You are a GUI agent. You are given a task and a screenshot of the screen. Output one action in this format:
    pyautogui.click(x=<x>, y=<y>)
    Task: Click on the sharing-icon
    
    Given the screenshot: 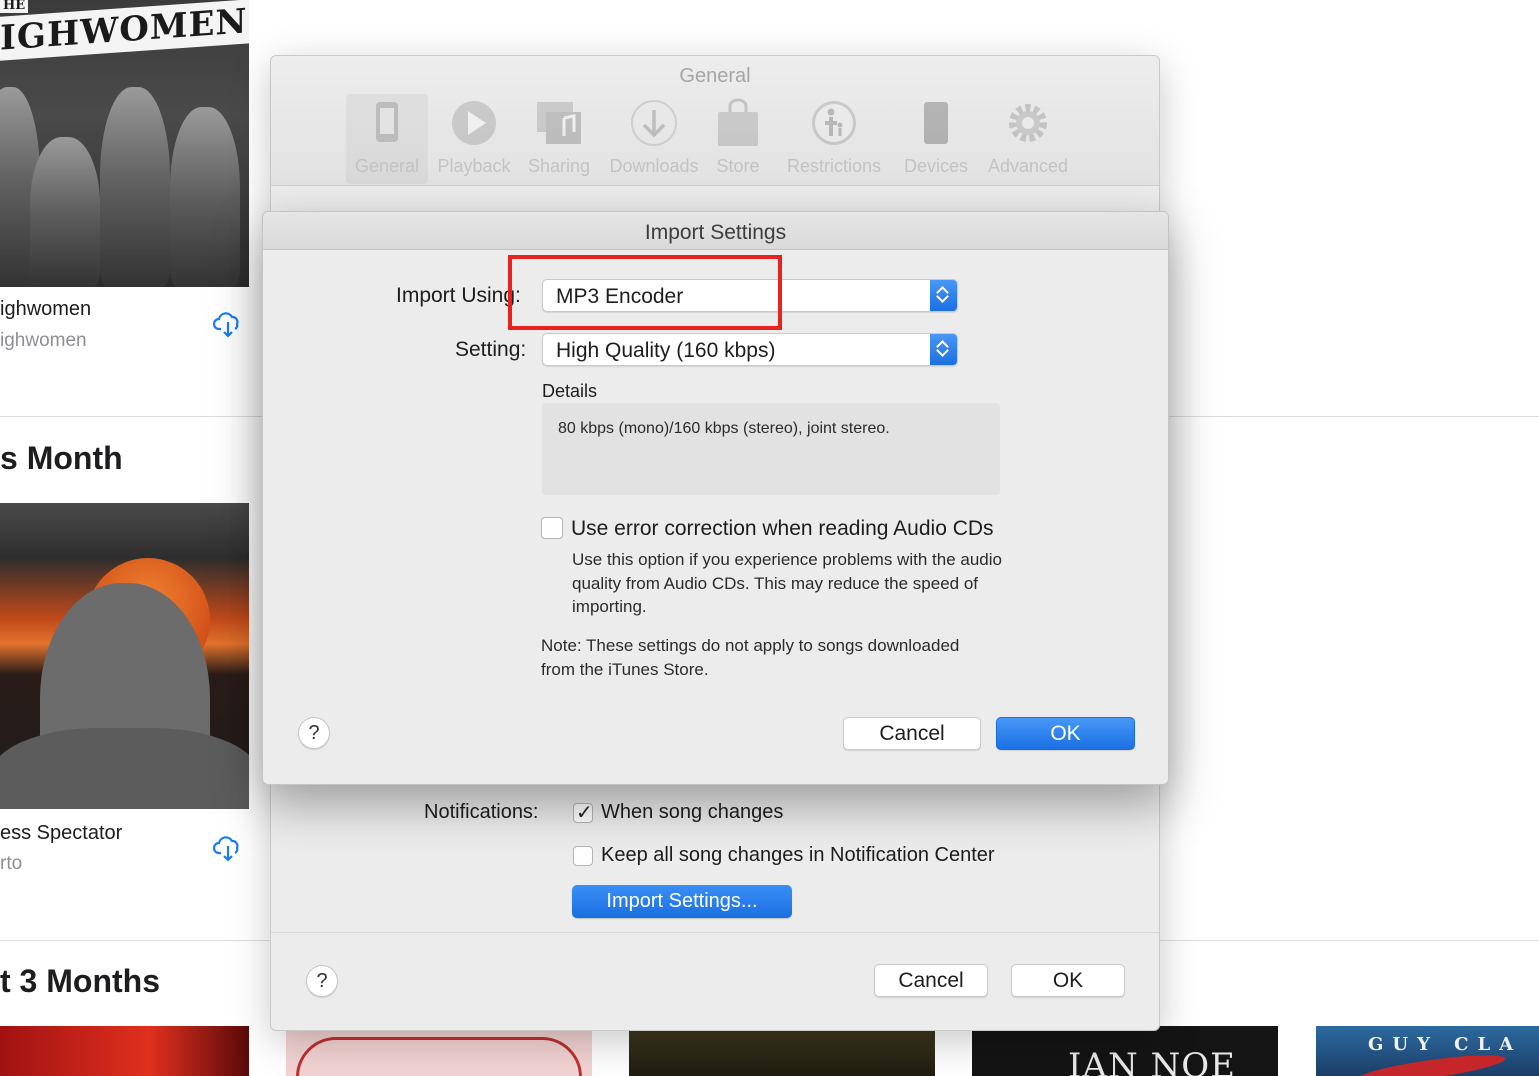 What is the action you would take?
    pyautogui.click(x=559, y=123)
    